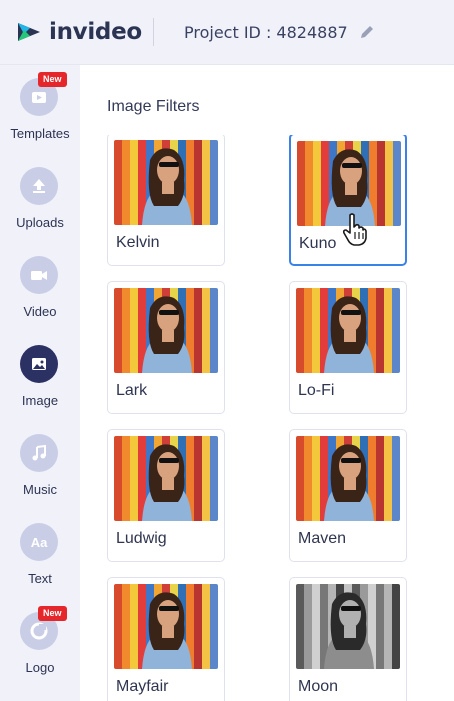 The image size is (454, 701). I want to click on panel-title: Image Filters, so click(153, 106).